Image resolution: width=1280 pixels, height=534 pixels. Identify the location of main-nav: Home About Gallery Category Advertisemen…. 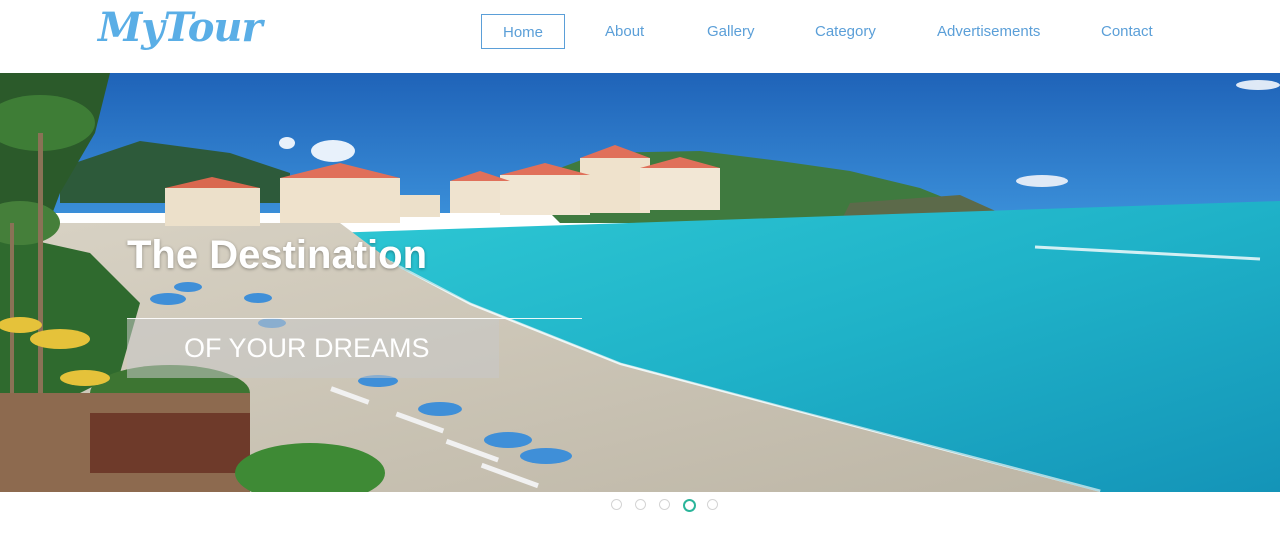
(640, 32).